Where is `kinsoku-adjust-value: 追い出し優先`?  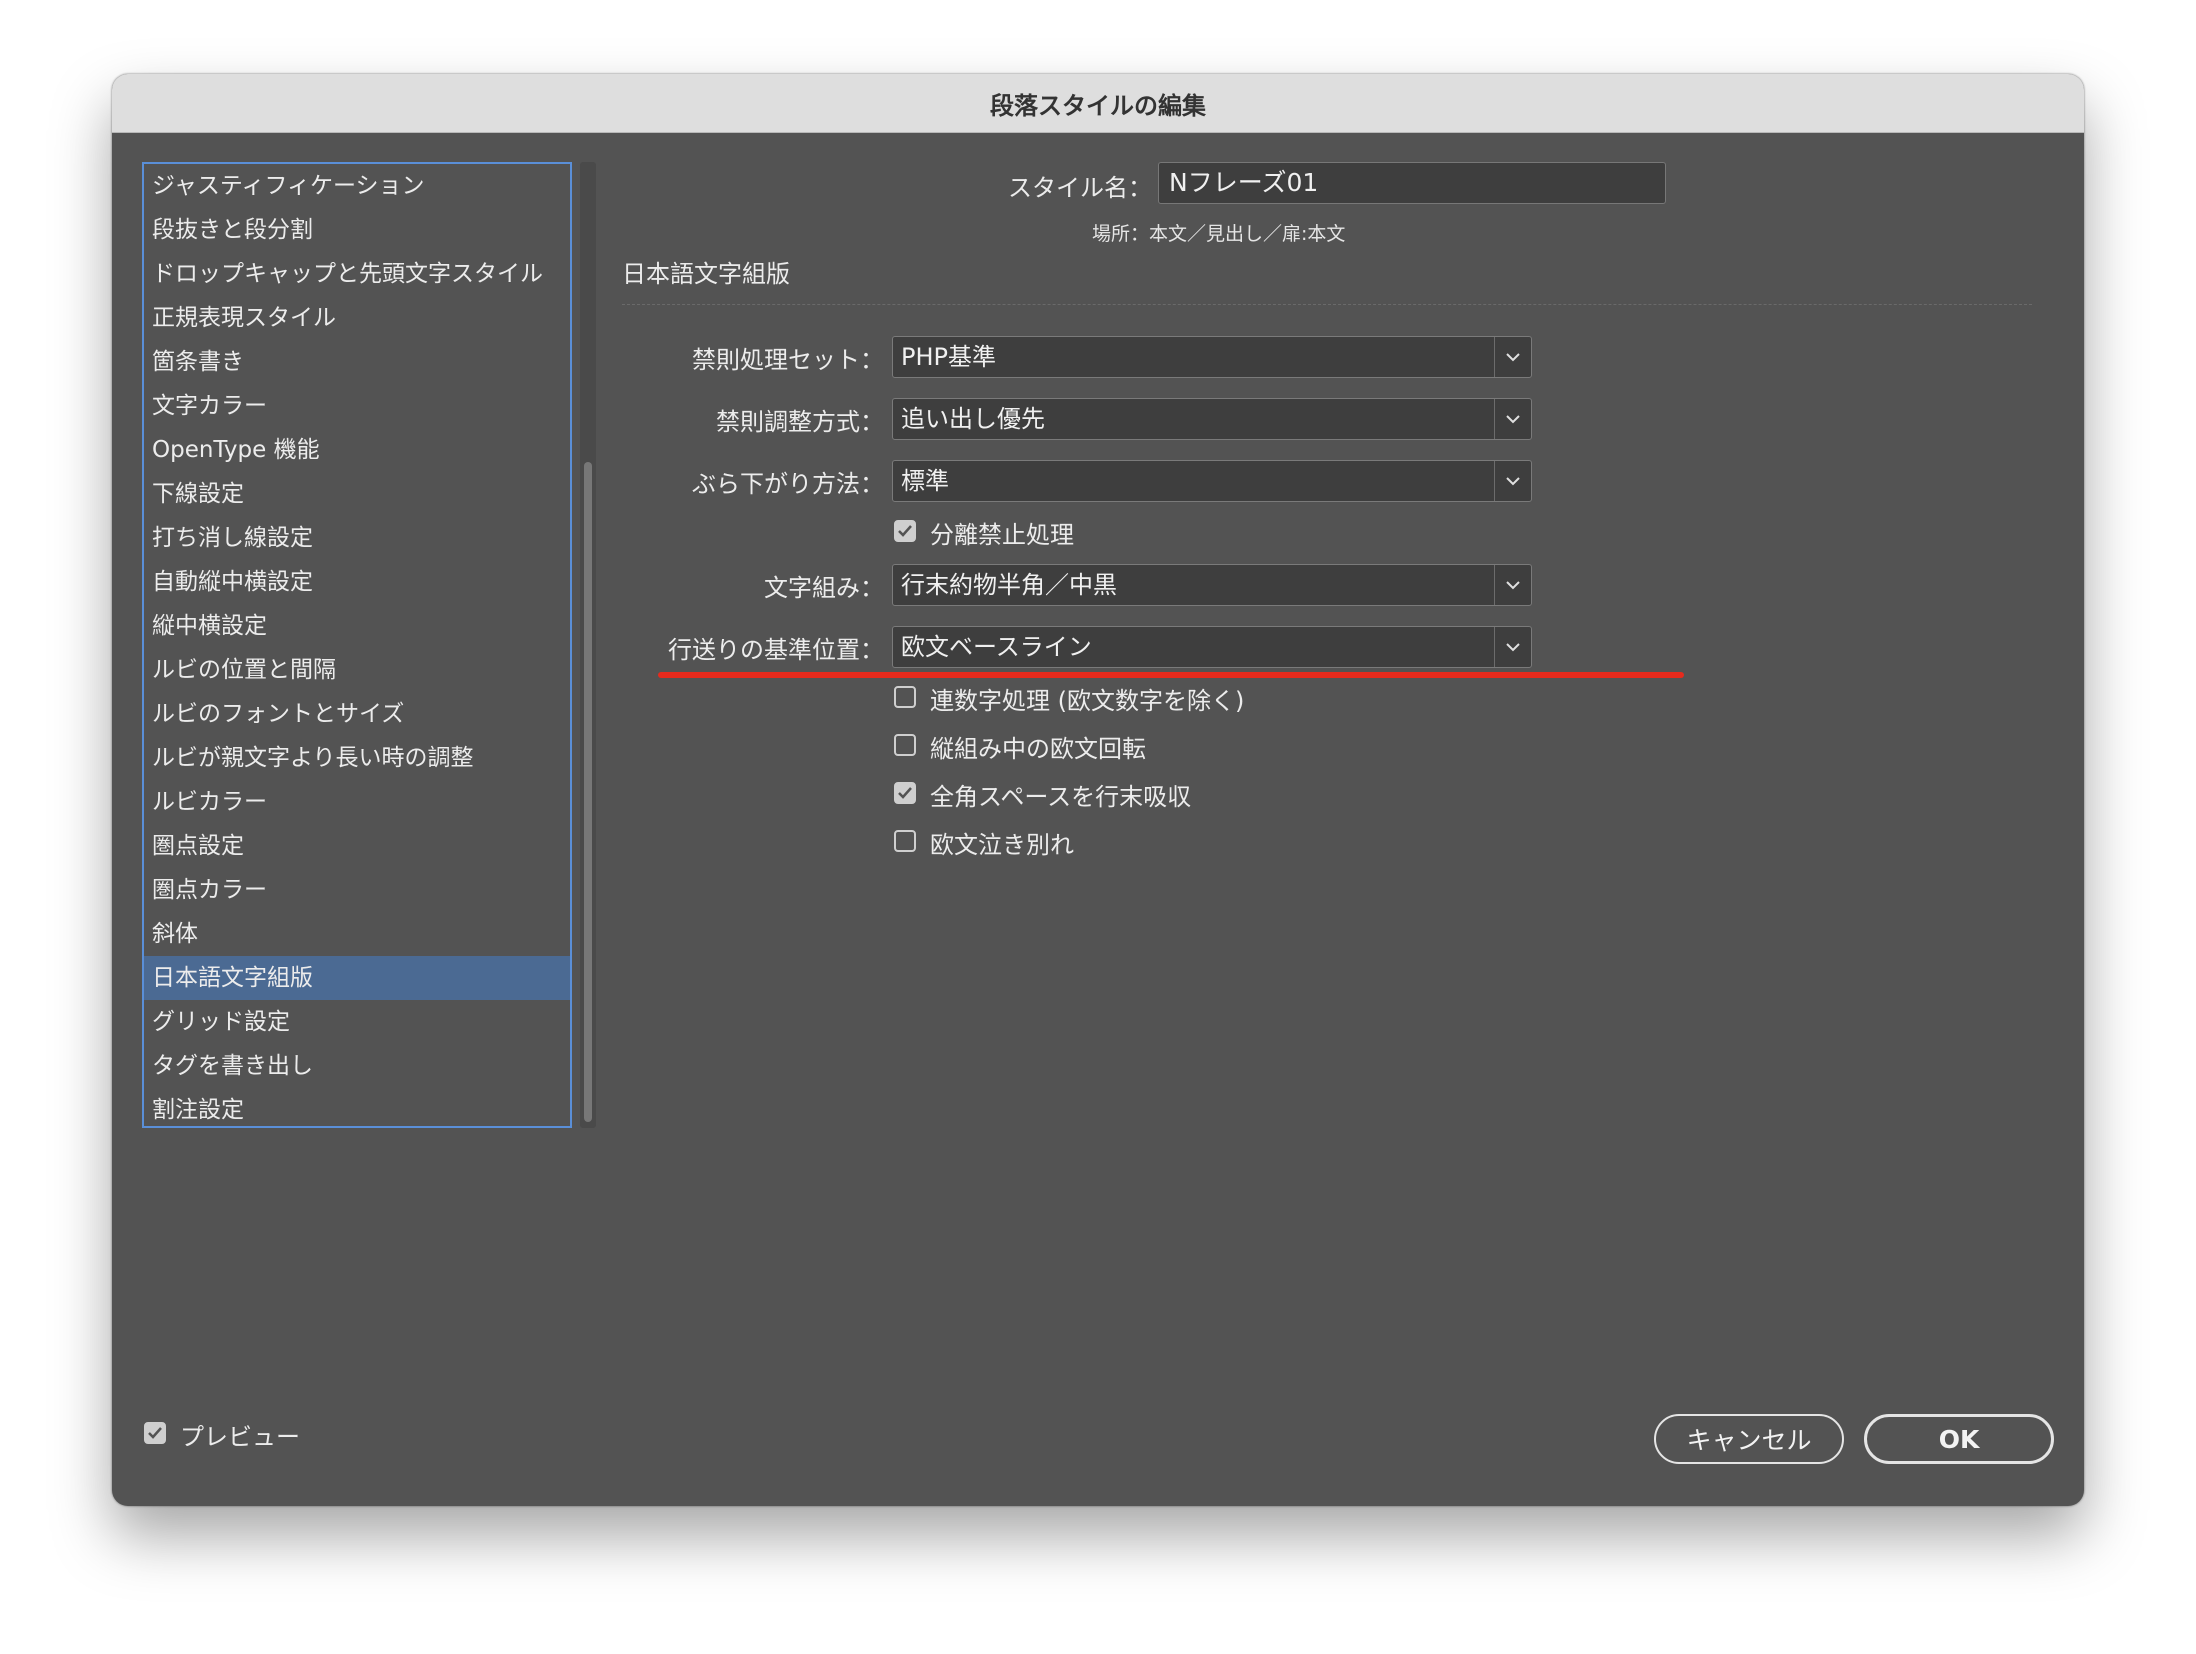 kinsoku-adjust-value: 追い出し優先 is located at coordinates (973, 419).